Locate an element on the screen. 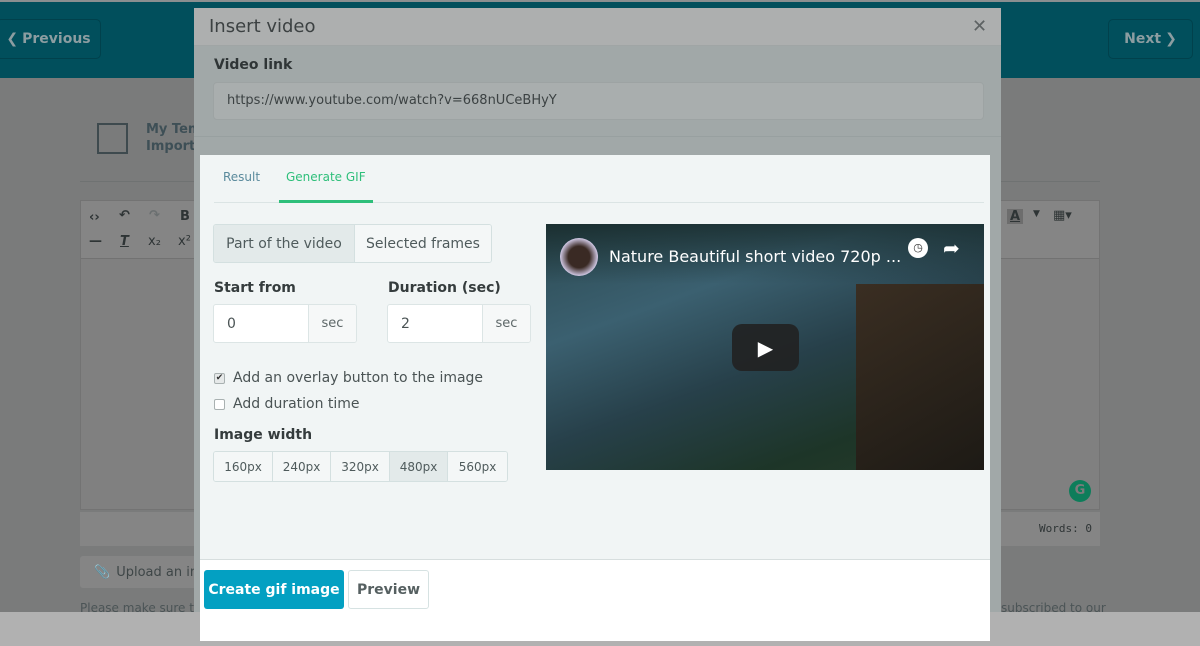 This screenshot has width=1200, height=646. grammarly-icon: G is located at coordinates (1080, 491).